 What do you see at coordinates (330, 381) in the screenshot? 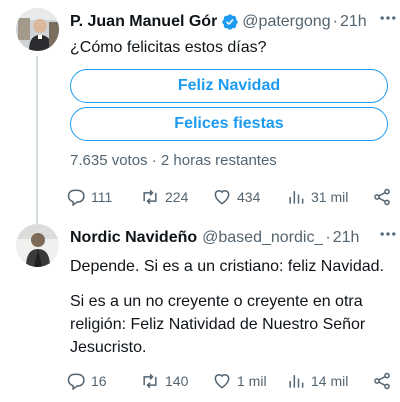
I see `views-count: 14 mil` at bounding box center [330, 381].